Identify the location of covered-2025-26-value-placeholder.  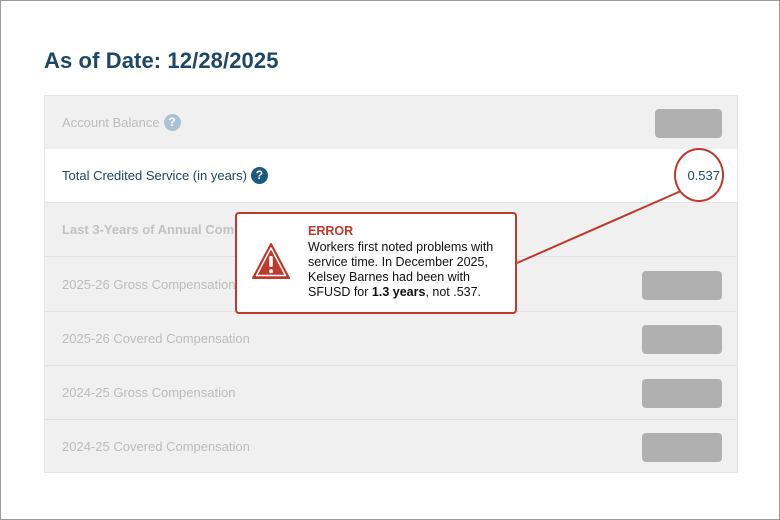
(682, 339).